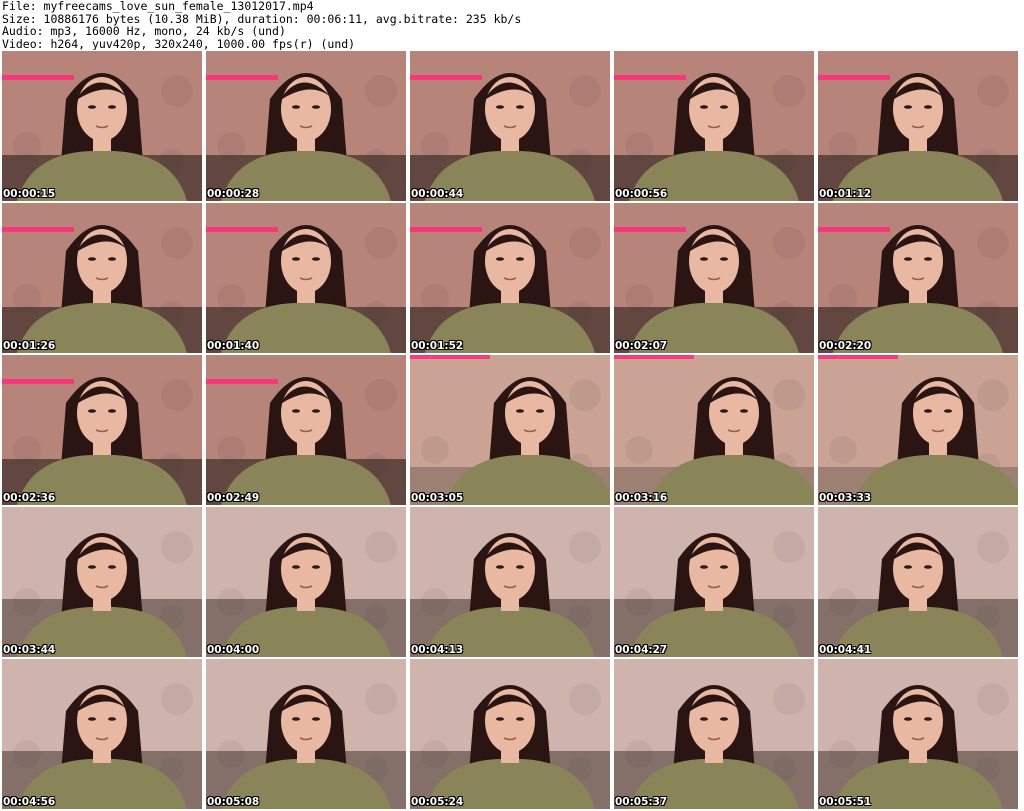 The image size is (1024, 811). Describe the element at coordinates (29, 194) in the screenshot. I see `frame-timestamp: 00:00:15` at that location.